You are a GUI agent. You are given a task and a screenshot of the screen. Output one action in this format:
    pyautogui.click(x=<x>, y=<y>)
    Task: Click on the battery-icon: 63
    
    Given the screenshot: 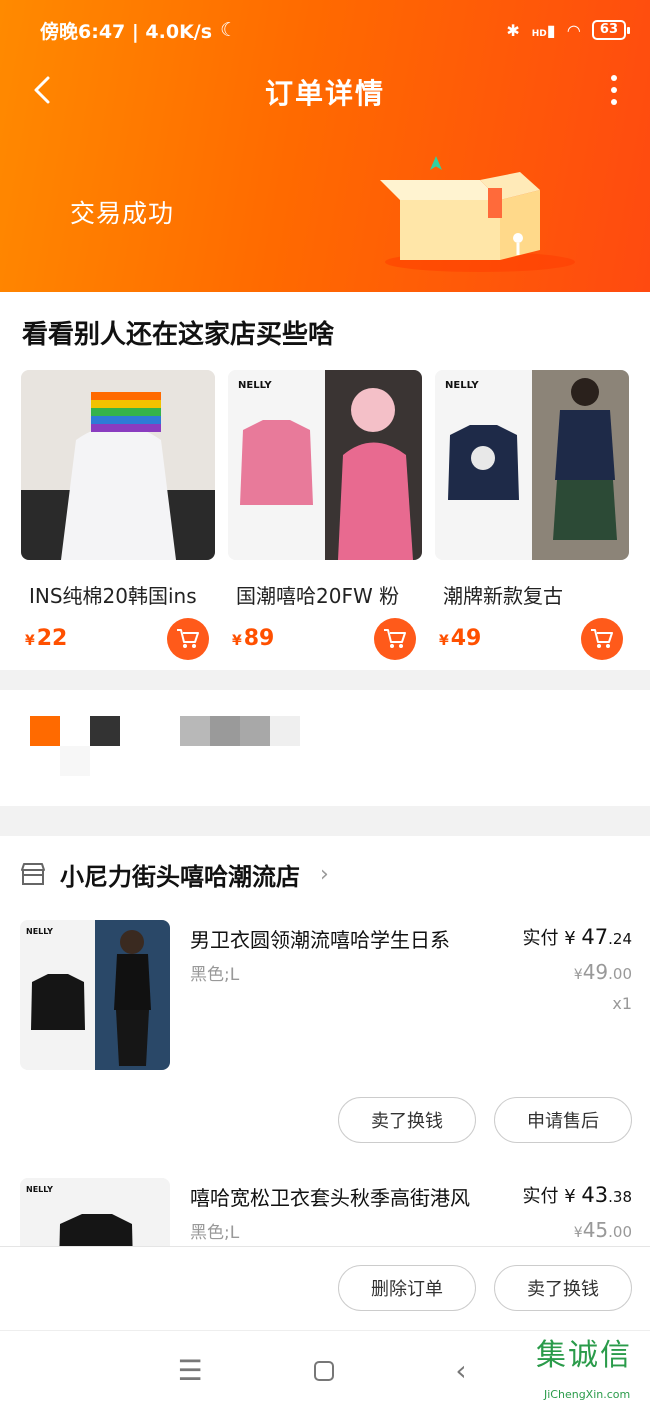 What is the action you would take?
    pyautogui.click(x=611, y=30)
    